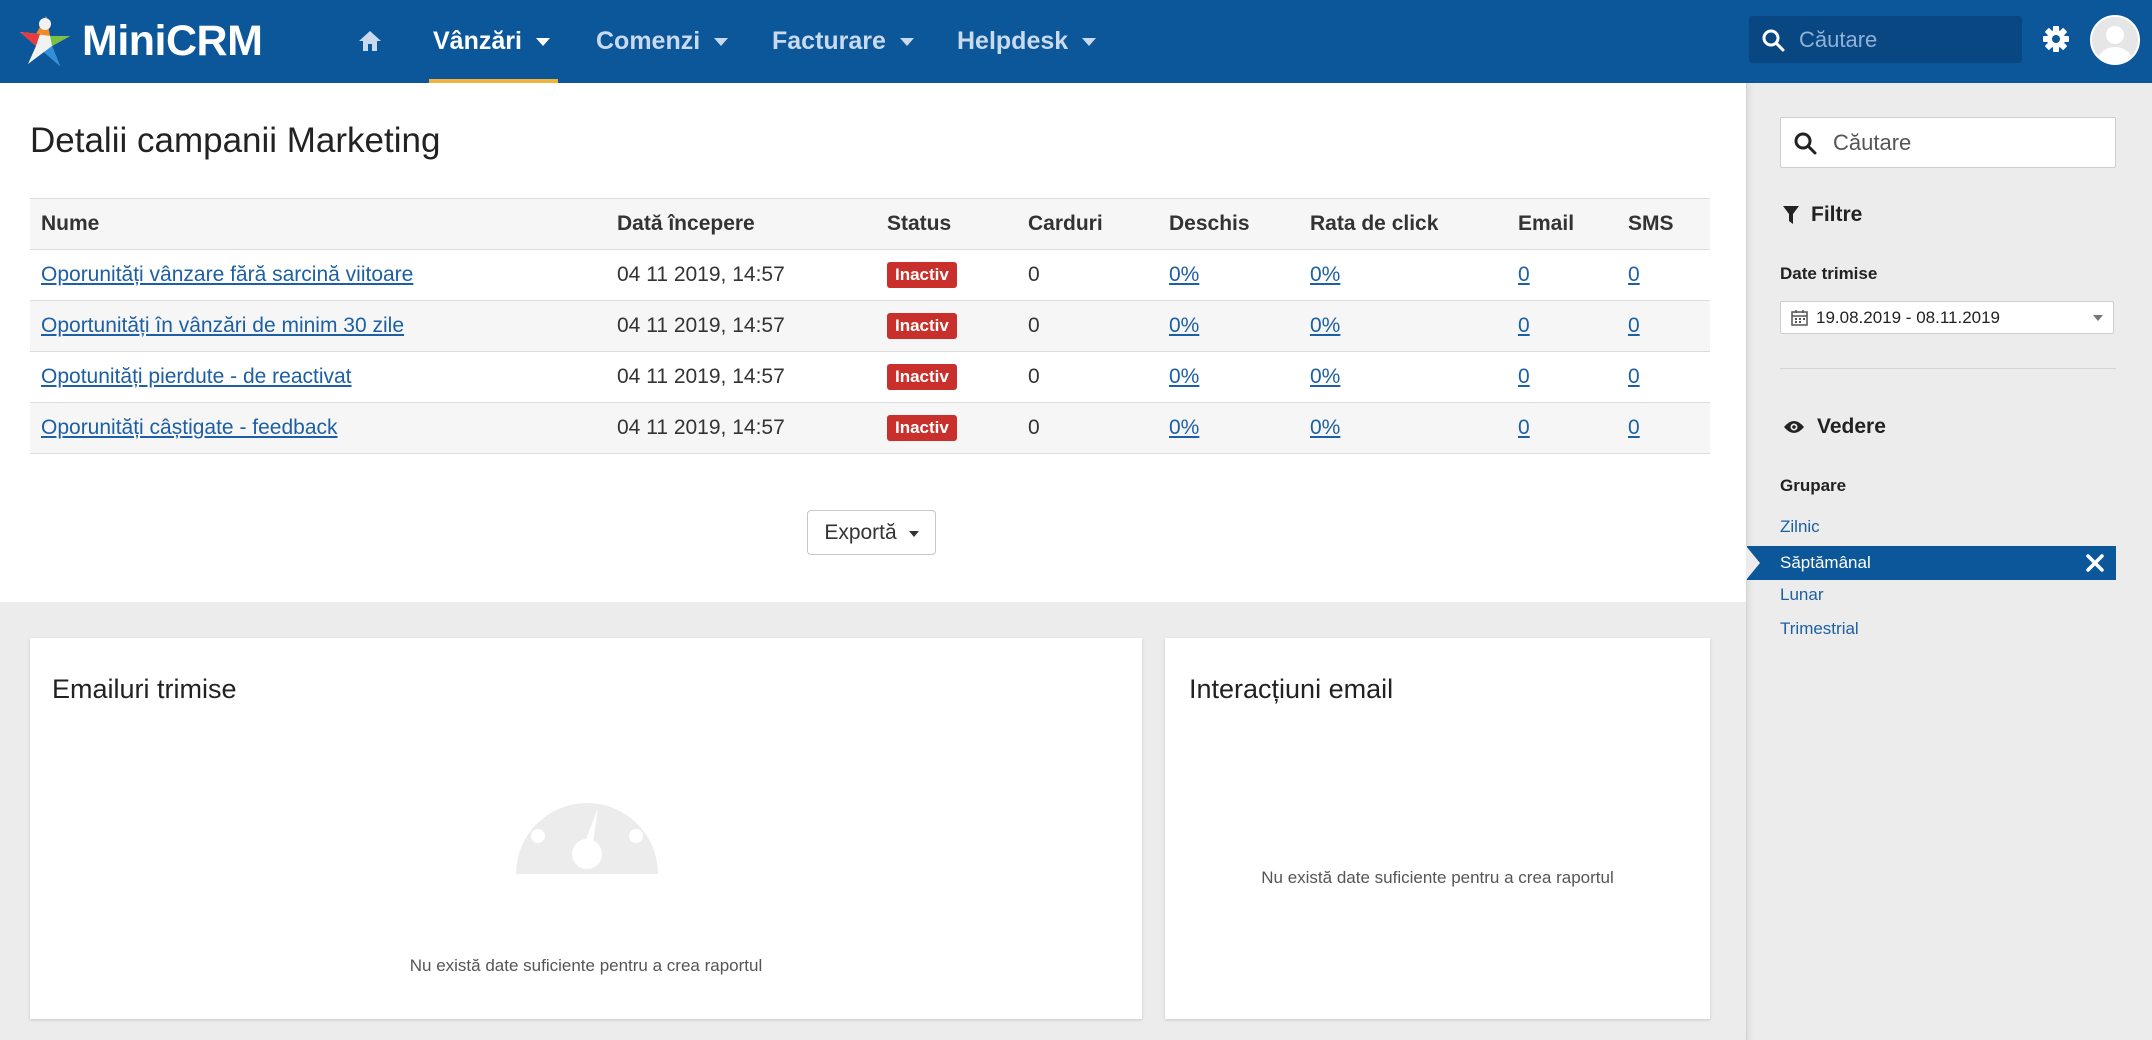  What do you see at coordinates (235, 140) in the screenshot?
I see `page-title: Detalii campanii Marketing` at bounding box center [235, 140].